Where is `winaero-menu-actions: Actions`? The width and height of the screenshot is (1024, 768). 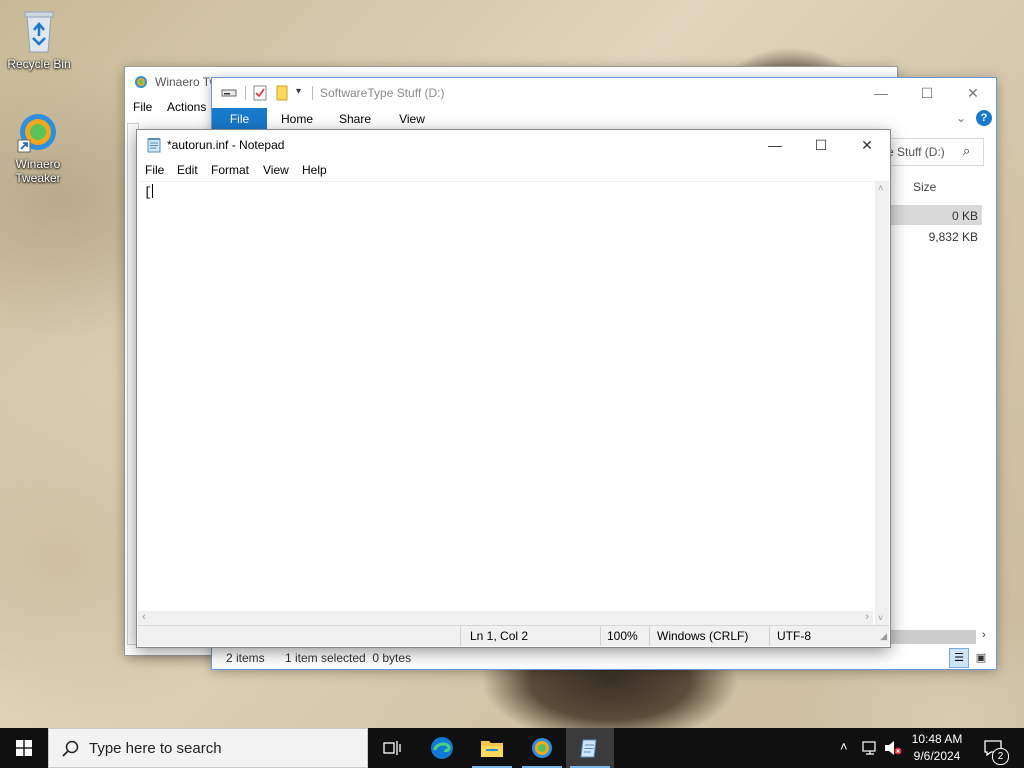 winaero-menu-actions: Actions is located at coordinates (186, 107).